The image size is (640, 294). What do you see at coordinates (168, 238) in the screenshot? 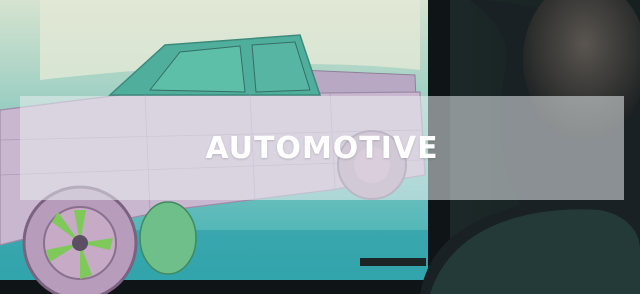
I see `detached-tire` at bounding box center [168, 238].